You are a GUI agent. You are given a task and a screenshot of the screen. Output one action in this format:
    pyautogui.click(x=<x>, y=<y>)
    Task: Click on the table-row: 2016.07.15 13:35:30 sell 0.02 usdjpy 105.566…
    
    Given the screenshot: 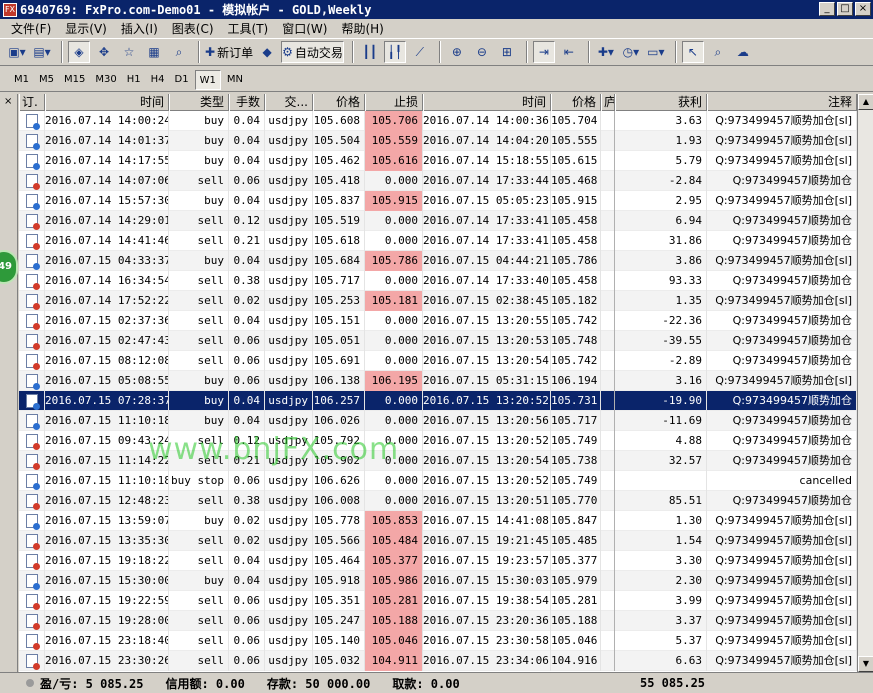 What is the action you would take?
    pyautogui.click(x=438, y=541)
    